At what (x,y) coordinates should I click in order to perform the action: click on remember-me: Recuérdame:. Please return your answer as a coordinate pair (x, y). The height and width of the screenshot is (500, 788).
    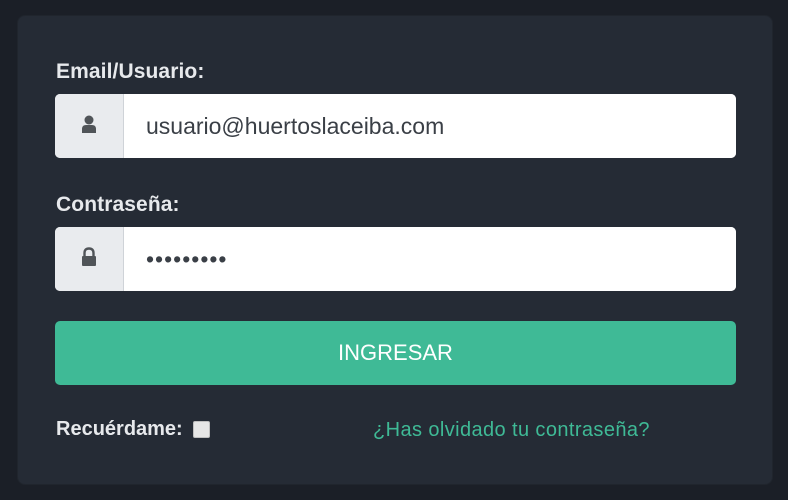
    Looking at the image, I should click on (133, 429).